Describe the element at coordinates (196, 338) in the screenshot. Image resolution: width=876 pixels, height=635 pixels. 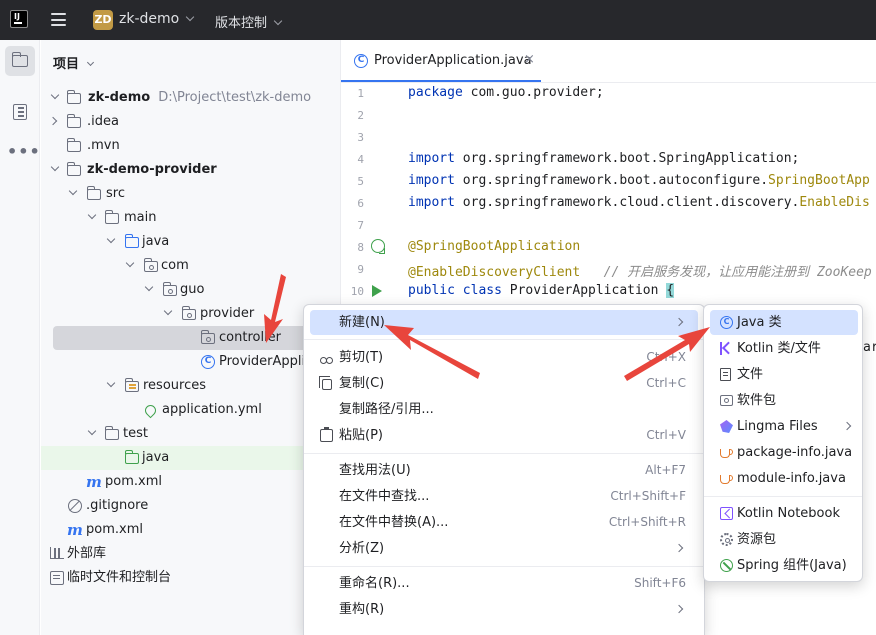
I see `tree-node-controller: controller` at that location.